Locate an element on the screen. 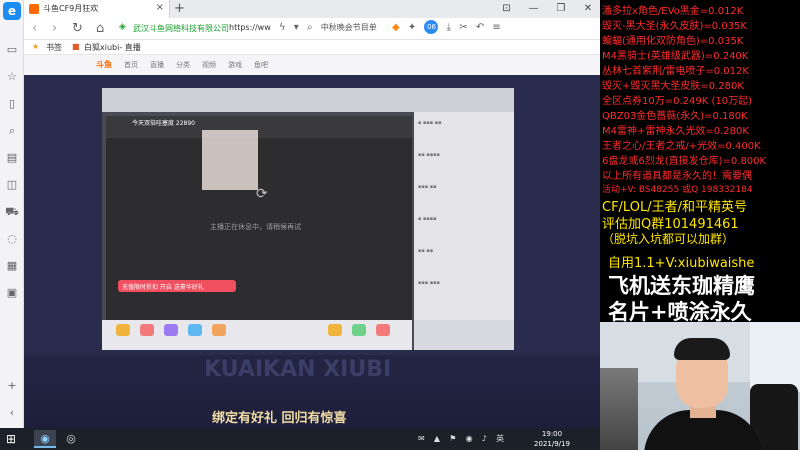 The height and width of the screenshot is (450, 800). site-nav-item: 游戏 is located at coordinates (235, 65).